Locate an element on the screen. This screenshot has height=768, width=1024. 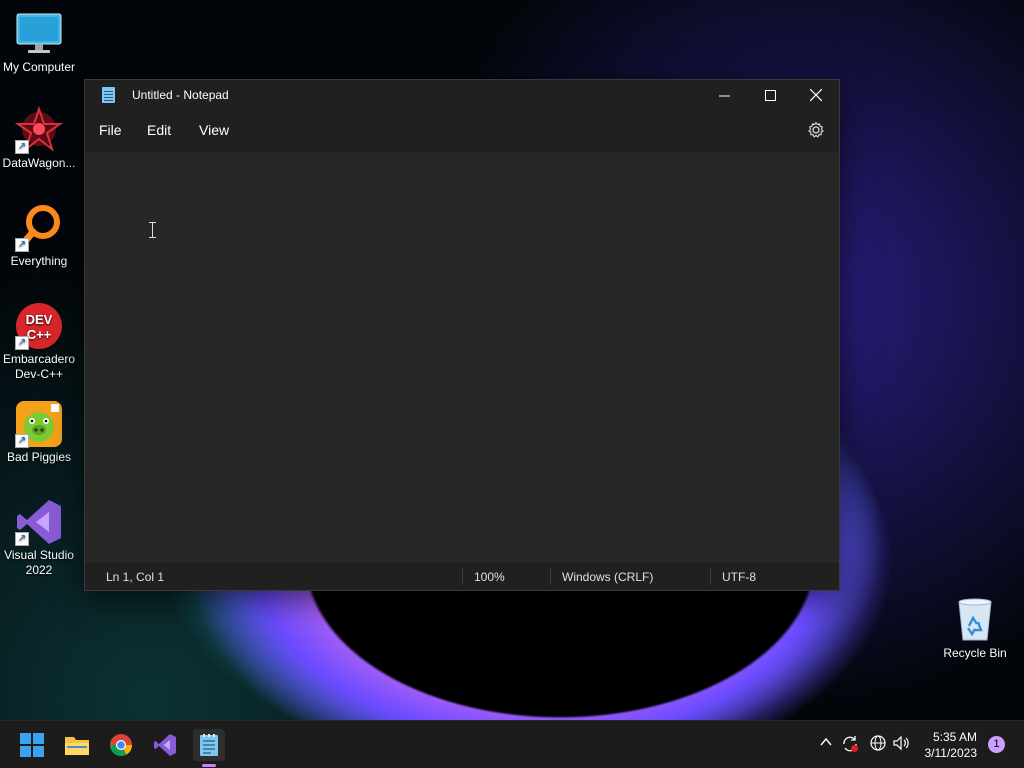
maximize-button is located at coordinates (770, 95).